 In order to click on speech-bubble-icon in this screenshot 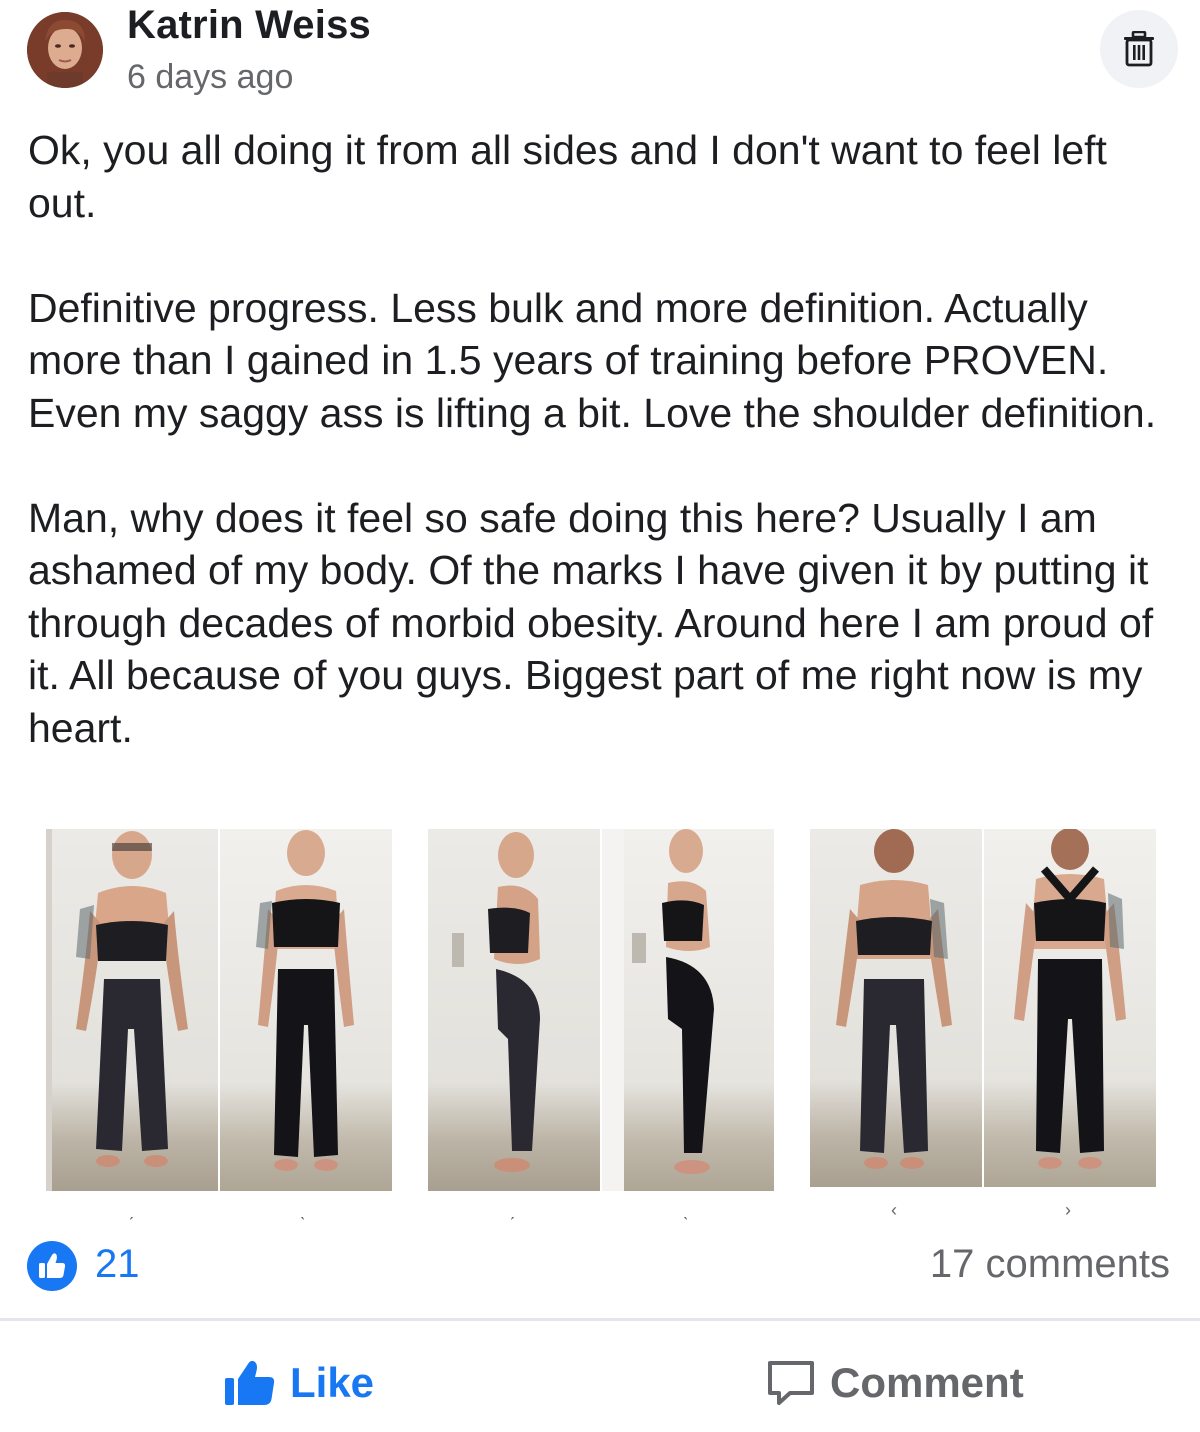, I will do `click(791, 1383)`.